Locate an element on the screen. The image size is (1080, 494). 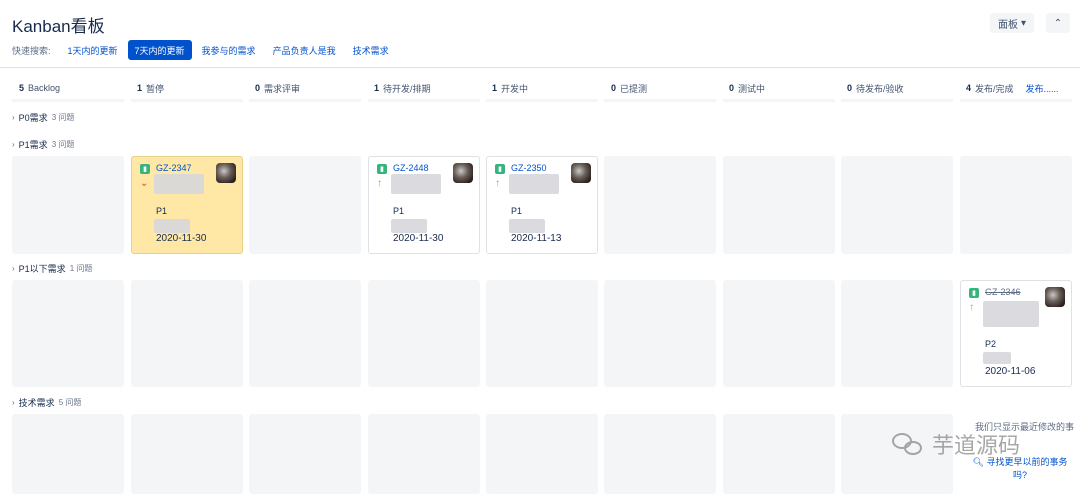
priority-highest-icon: ⌄ is located at coordinates (144, 183).